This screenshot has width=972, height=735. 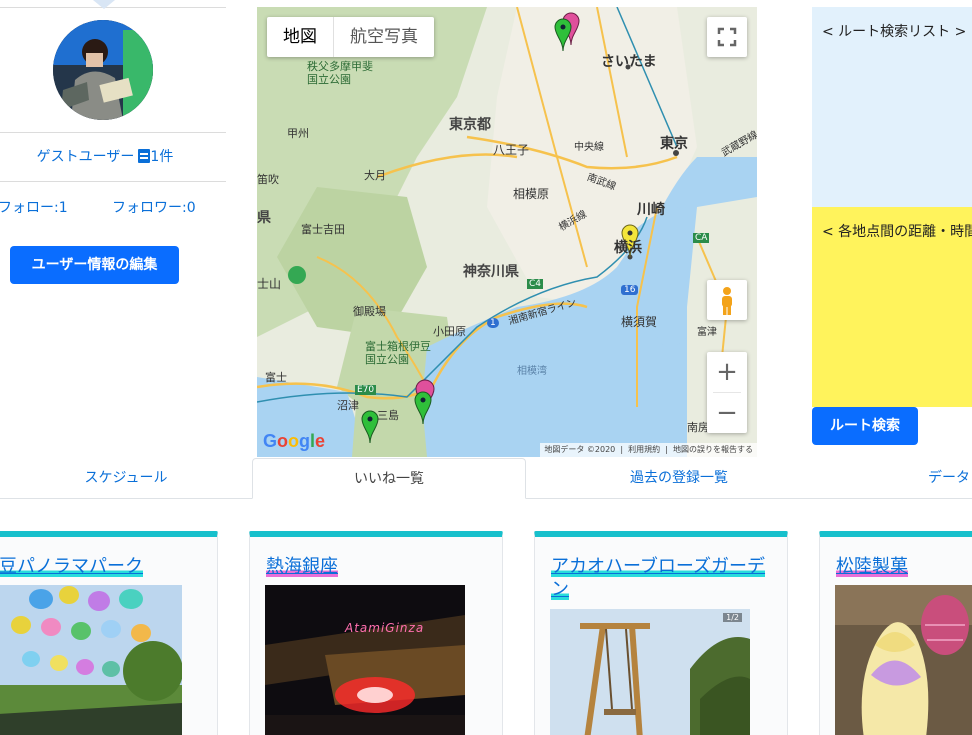 I want to click on map-label: C4, so click(x=535, y=284).